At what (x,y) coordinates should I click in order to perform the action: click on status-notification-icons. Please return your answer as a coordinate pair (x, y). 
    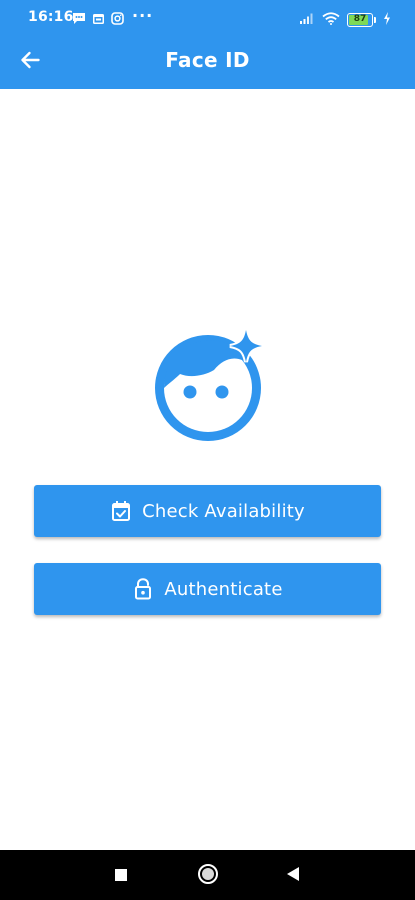
    Looking at the image, I should click on (98, 19).